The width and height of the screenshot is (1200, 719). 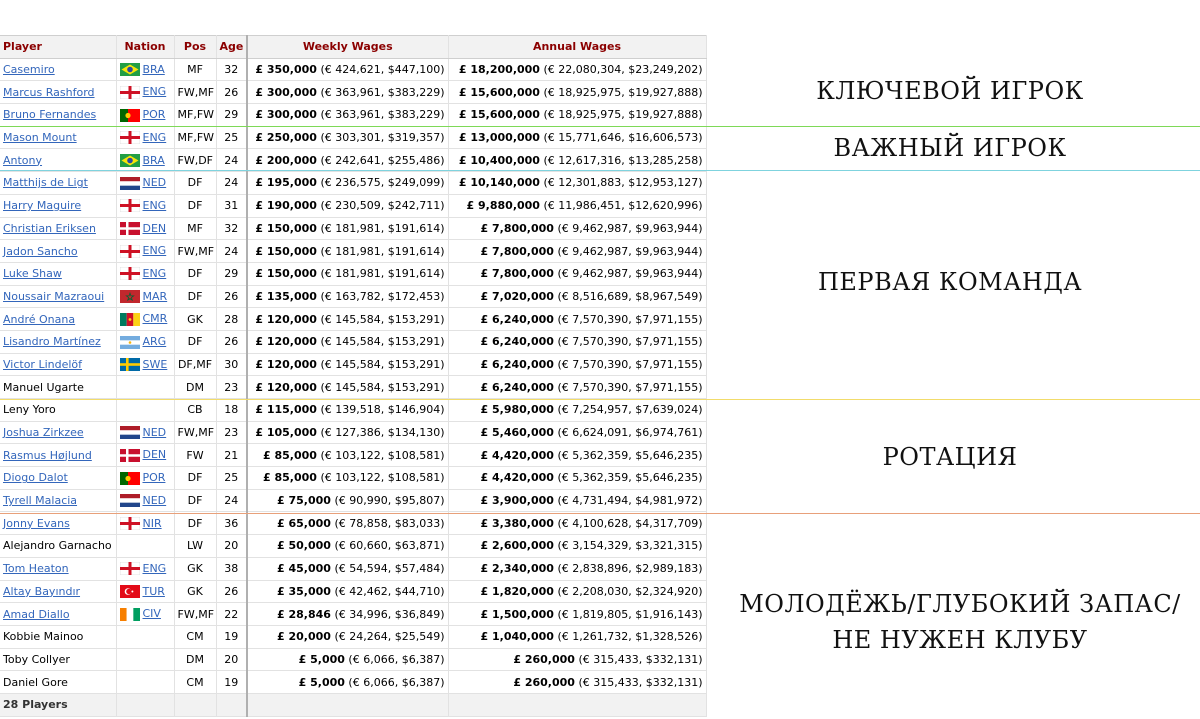 I want to click on nation-link: CMR, so click(x=155, y=318).